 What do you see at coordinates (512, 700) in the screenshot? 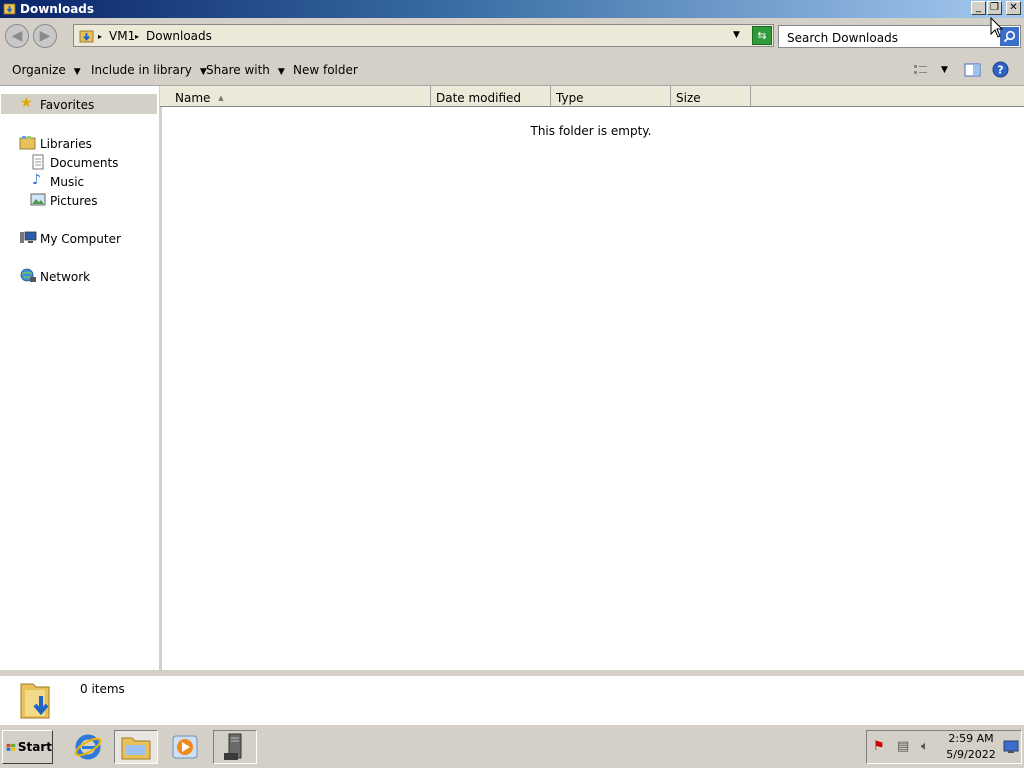
I see `details-pane: 0 items` at bounding box center [512, 700].